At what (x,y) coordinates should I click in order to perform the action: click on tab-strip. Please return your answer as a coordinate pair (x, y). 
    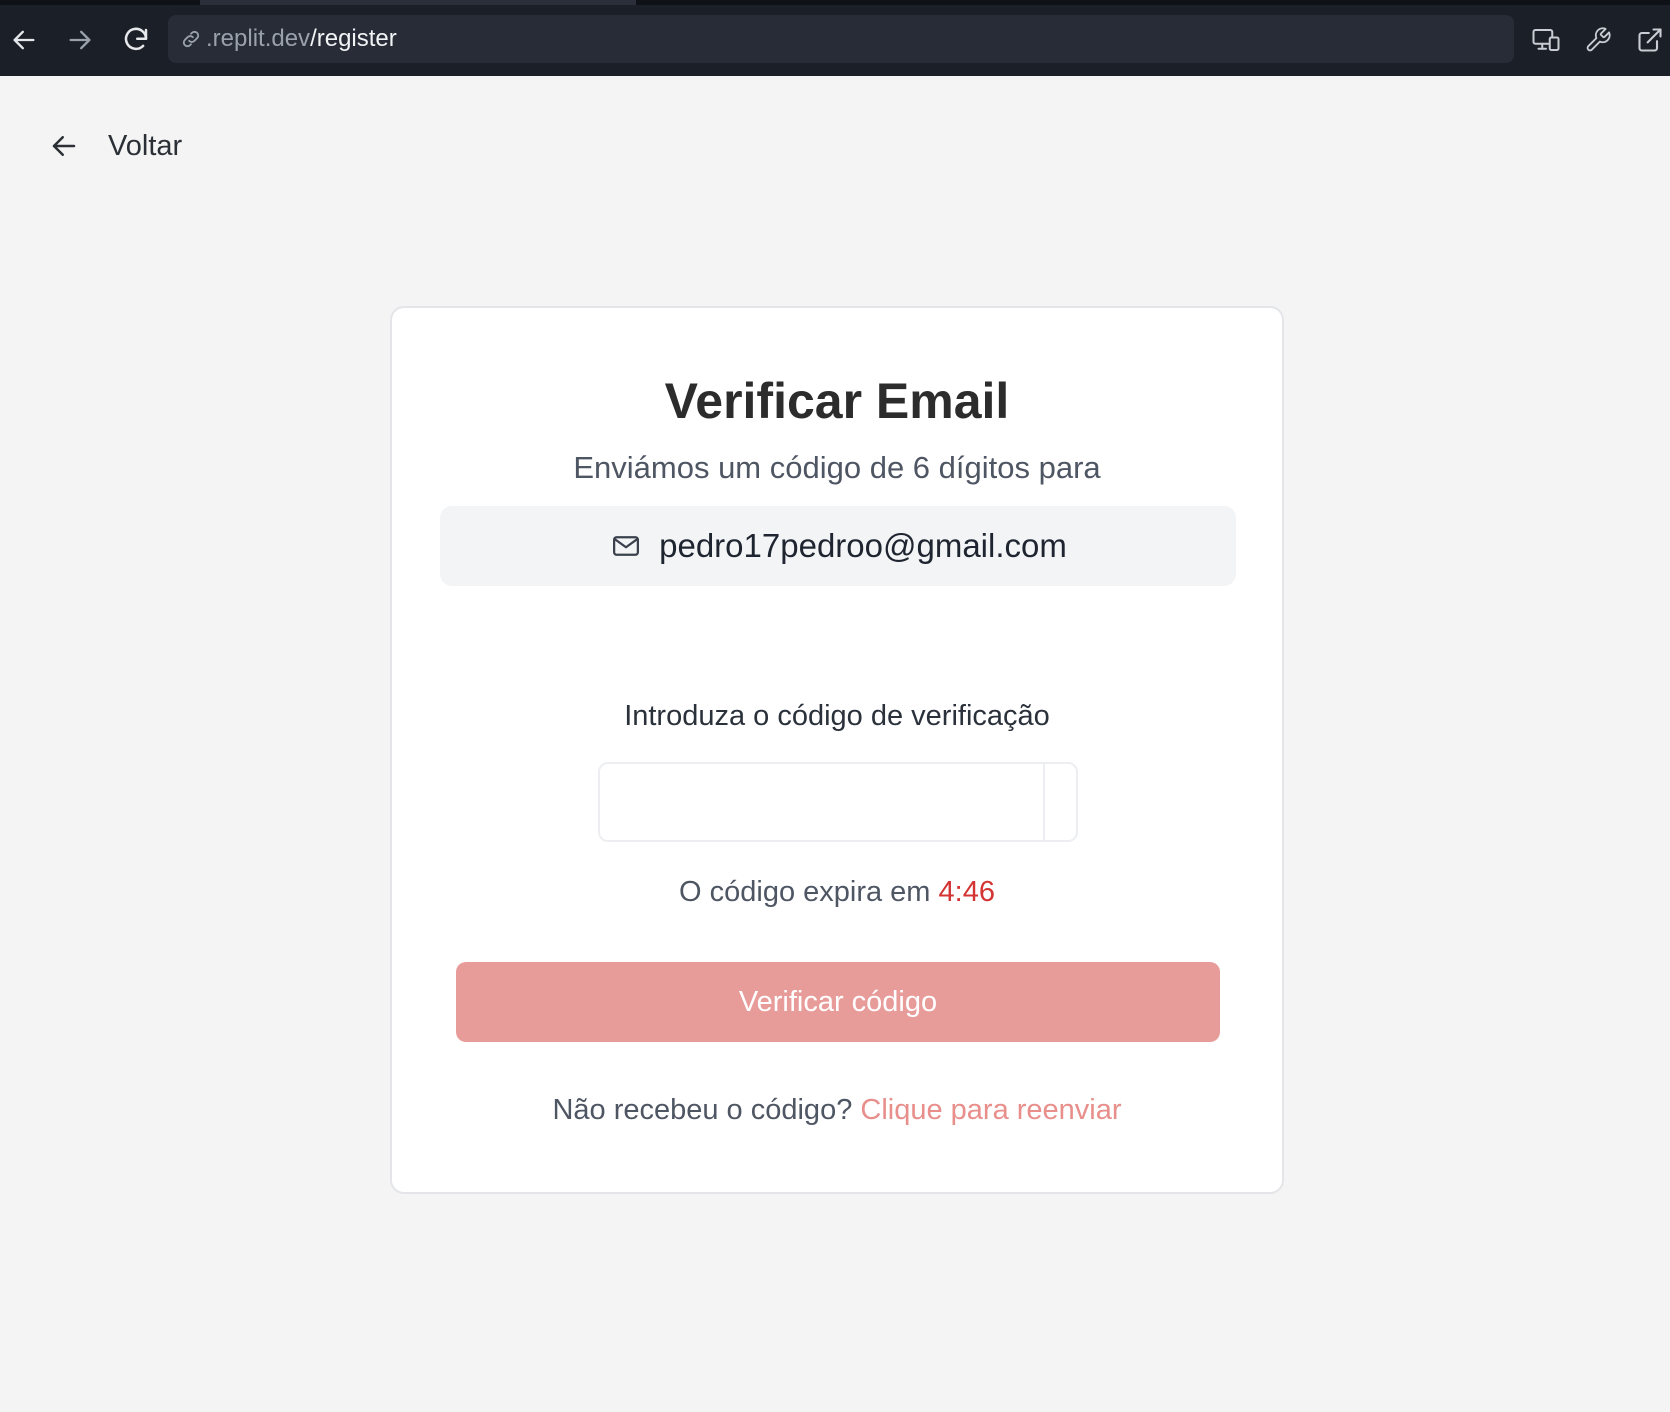
    Looking at the image, I should click on (835, 2).